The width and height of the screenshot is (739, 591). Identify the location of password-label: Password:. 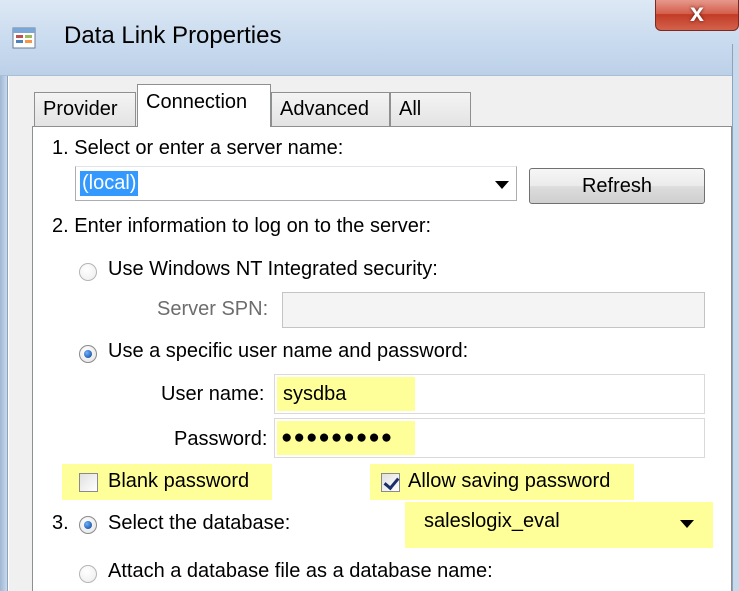
(221, 439).